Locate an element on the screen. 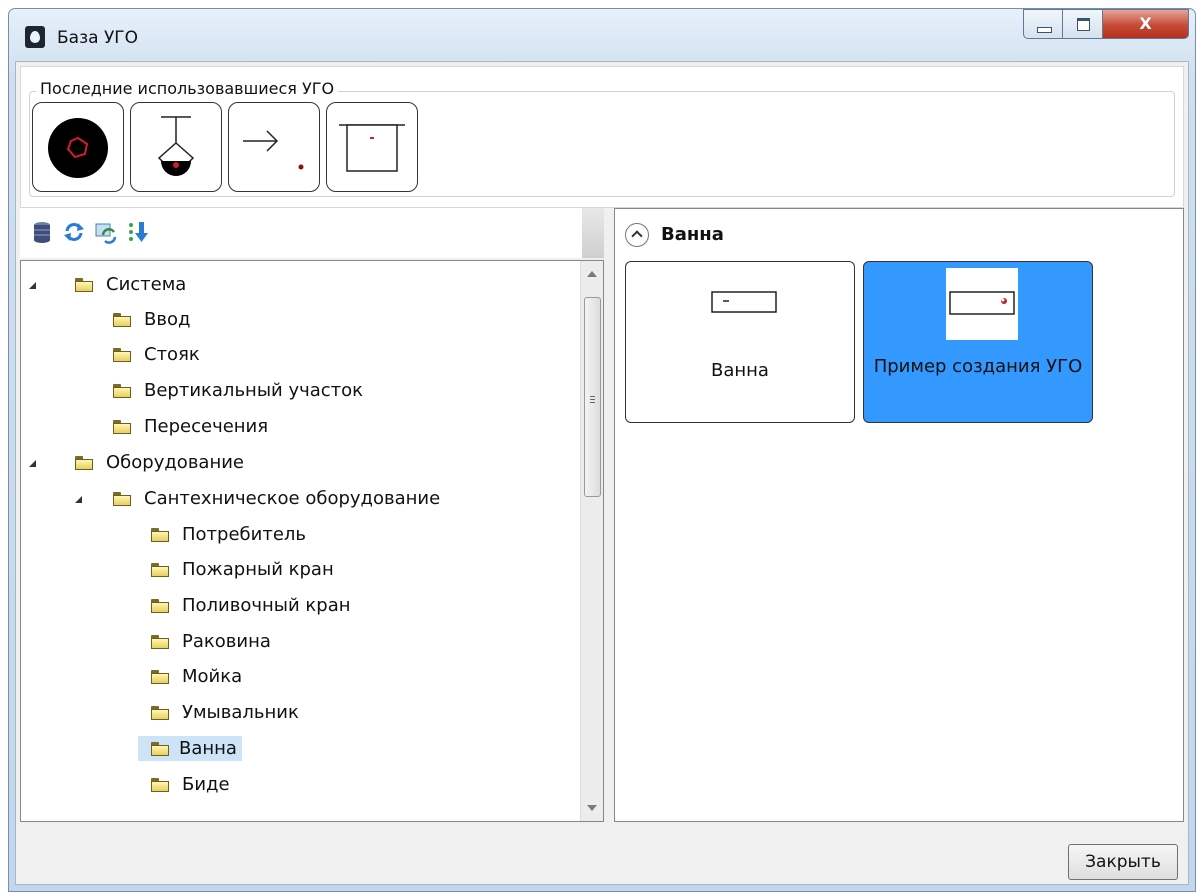  tree-item-sanitary-equipment: Сантехническое оборудование is located at coordinates (259, 499).